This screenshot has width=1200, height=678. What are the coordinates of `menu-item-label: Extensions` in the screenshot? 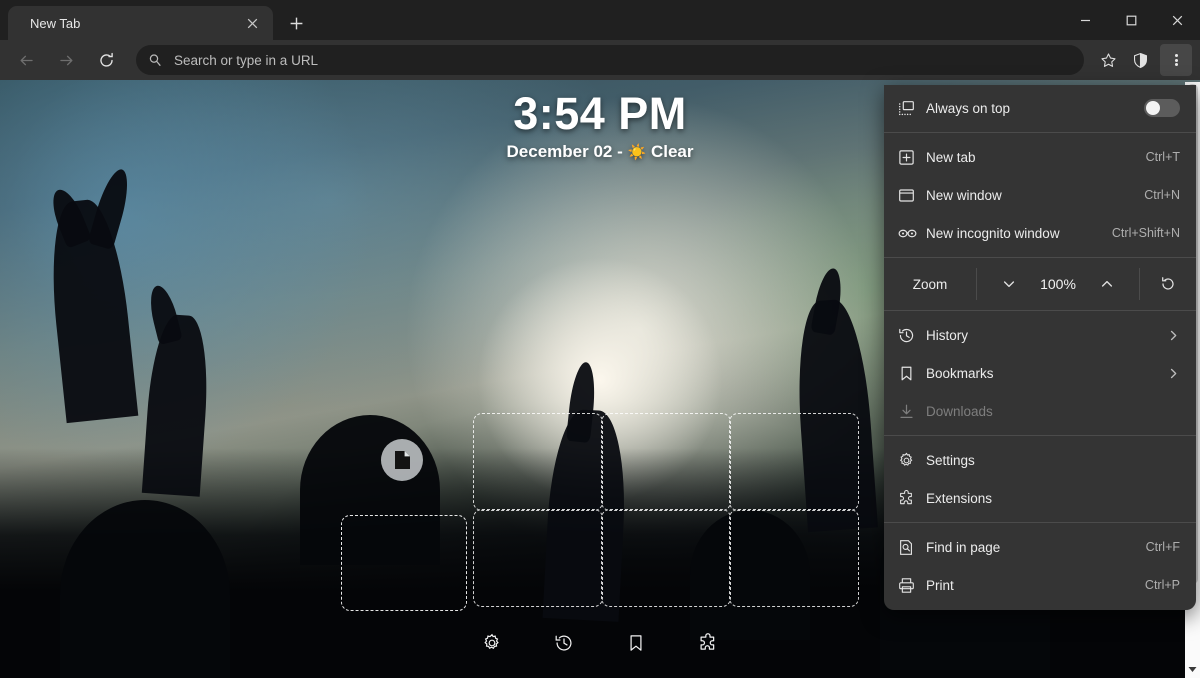 It's located at (959, 498).